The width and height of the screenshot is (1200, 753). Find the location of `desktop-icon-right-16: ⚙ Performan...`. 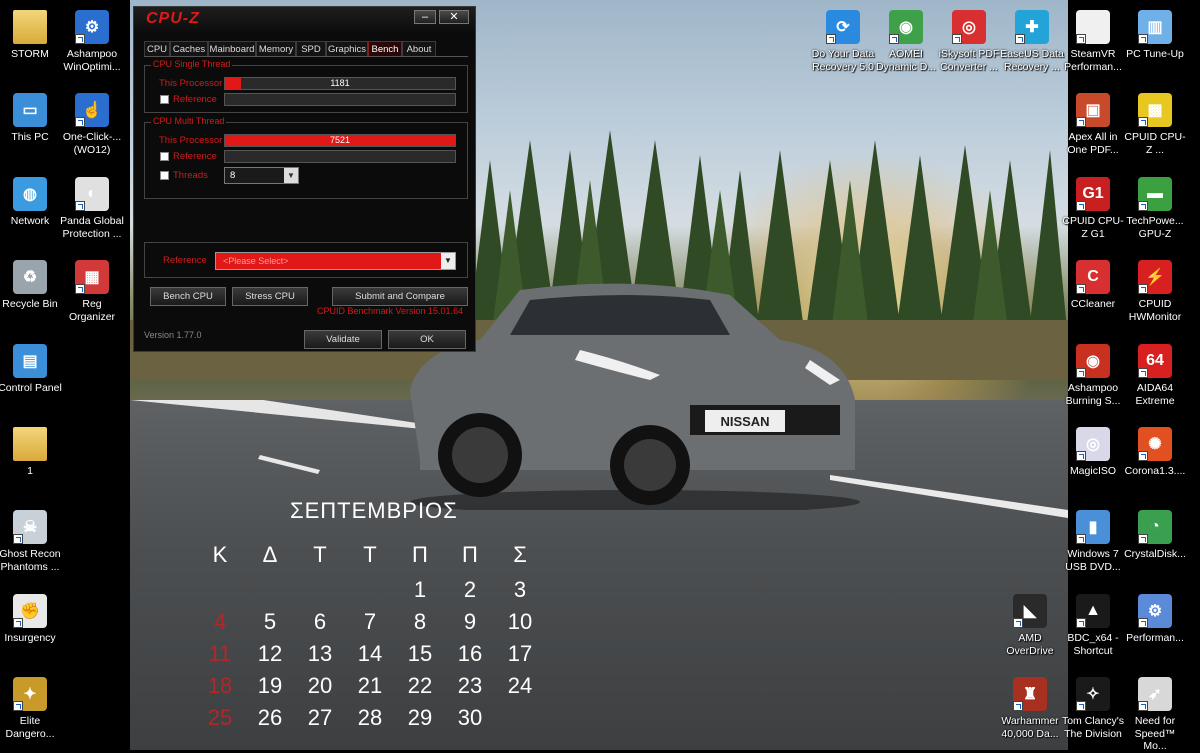

desktop-icon-right-16: ⚙ Performan... is located at coordinates (1155, 619).